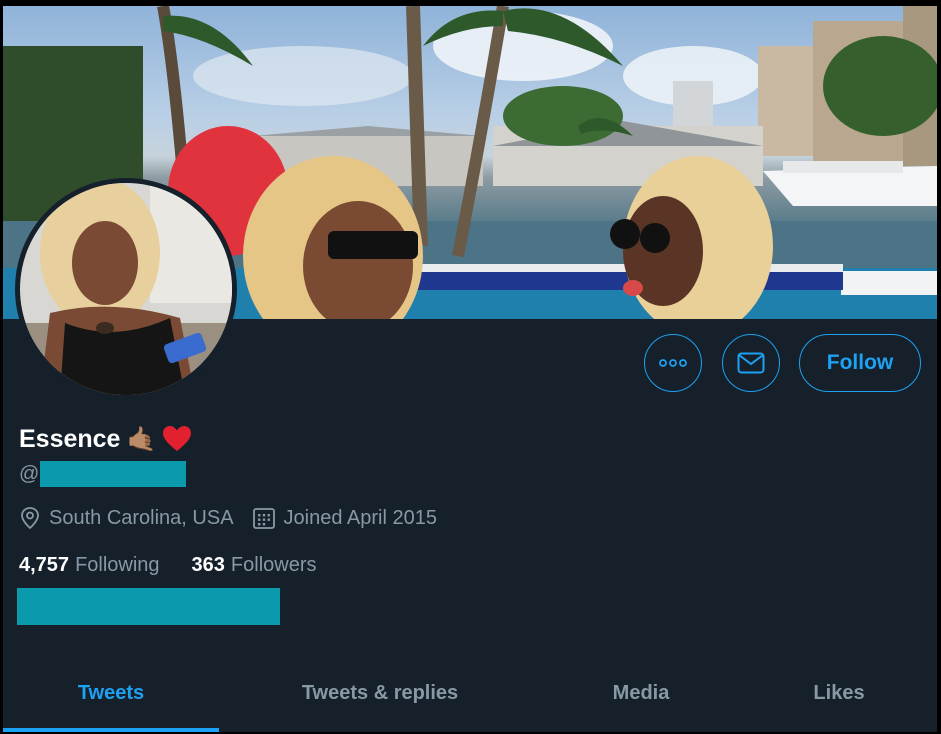  Describe the element at coordinates (141, 517) in the screenshot. I see `location-text: South Carolina, USA` at that location.